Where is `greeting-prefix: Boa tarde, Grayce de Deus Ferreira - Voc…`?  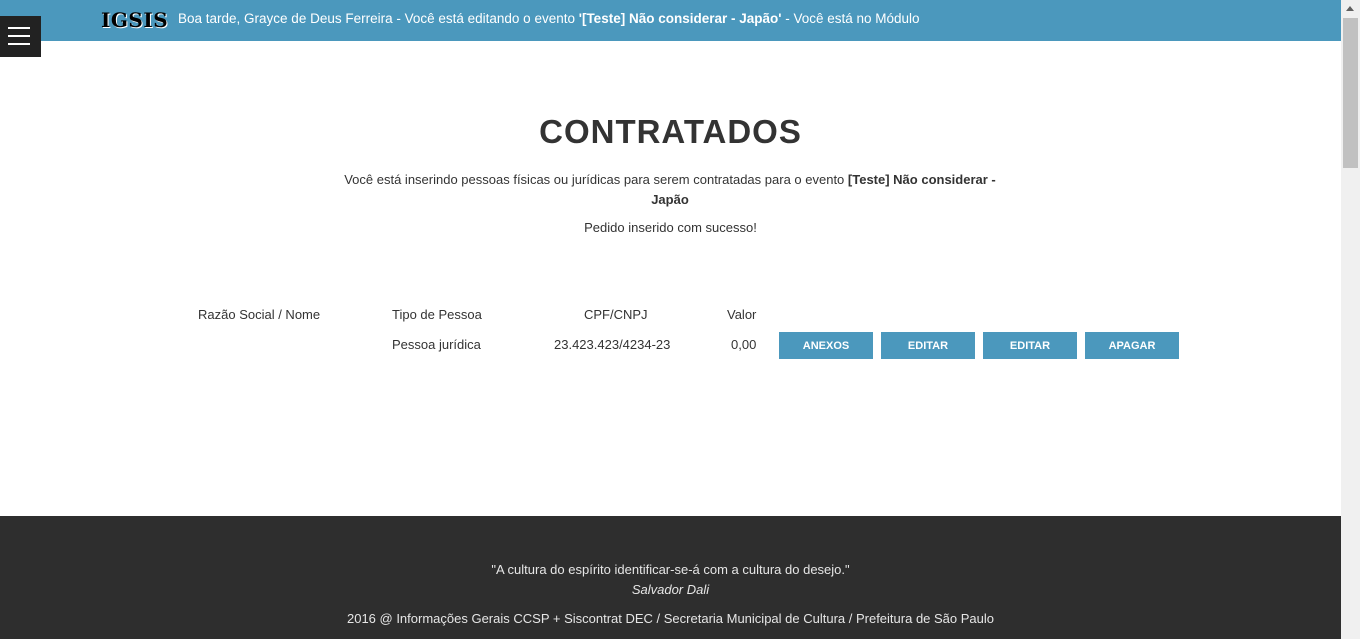
greeting-prefix: Boa tarde, Grayce de Deus Ferreira - Voc… is located at coordinates (378, 18).